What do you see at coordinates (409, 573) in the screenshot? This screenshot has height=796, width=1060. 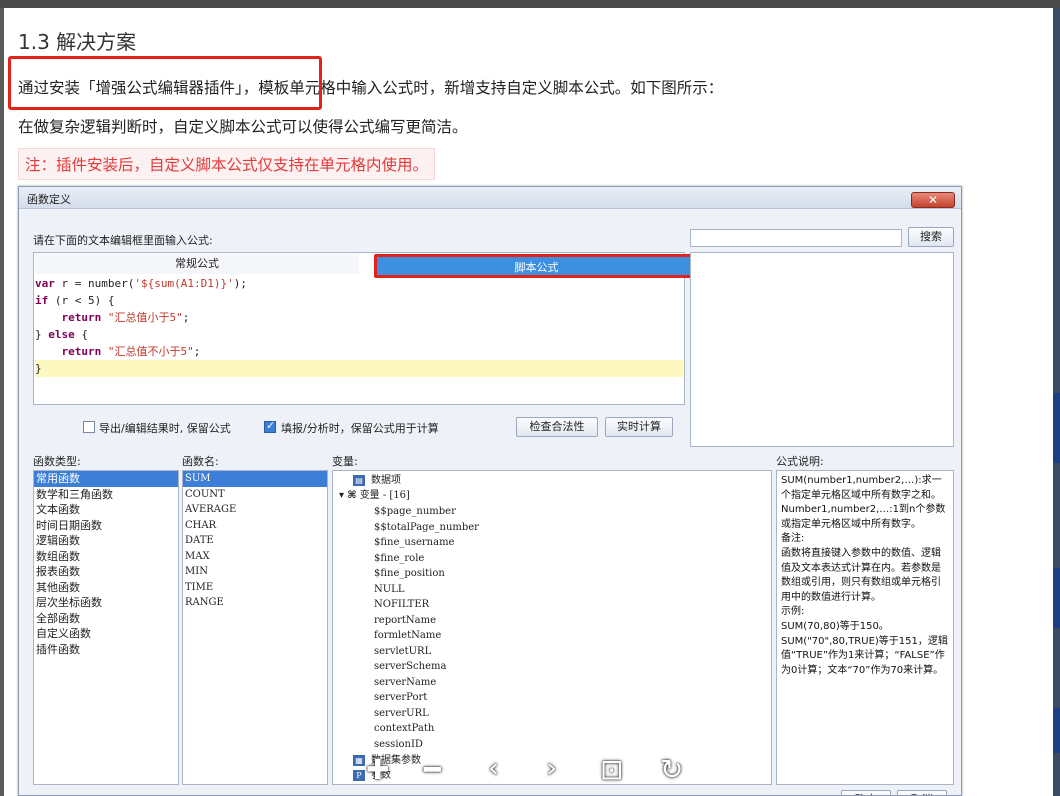 I see `tree-leaf: $fine_position` at bounding box center [409, 573].